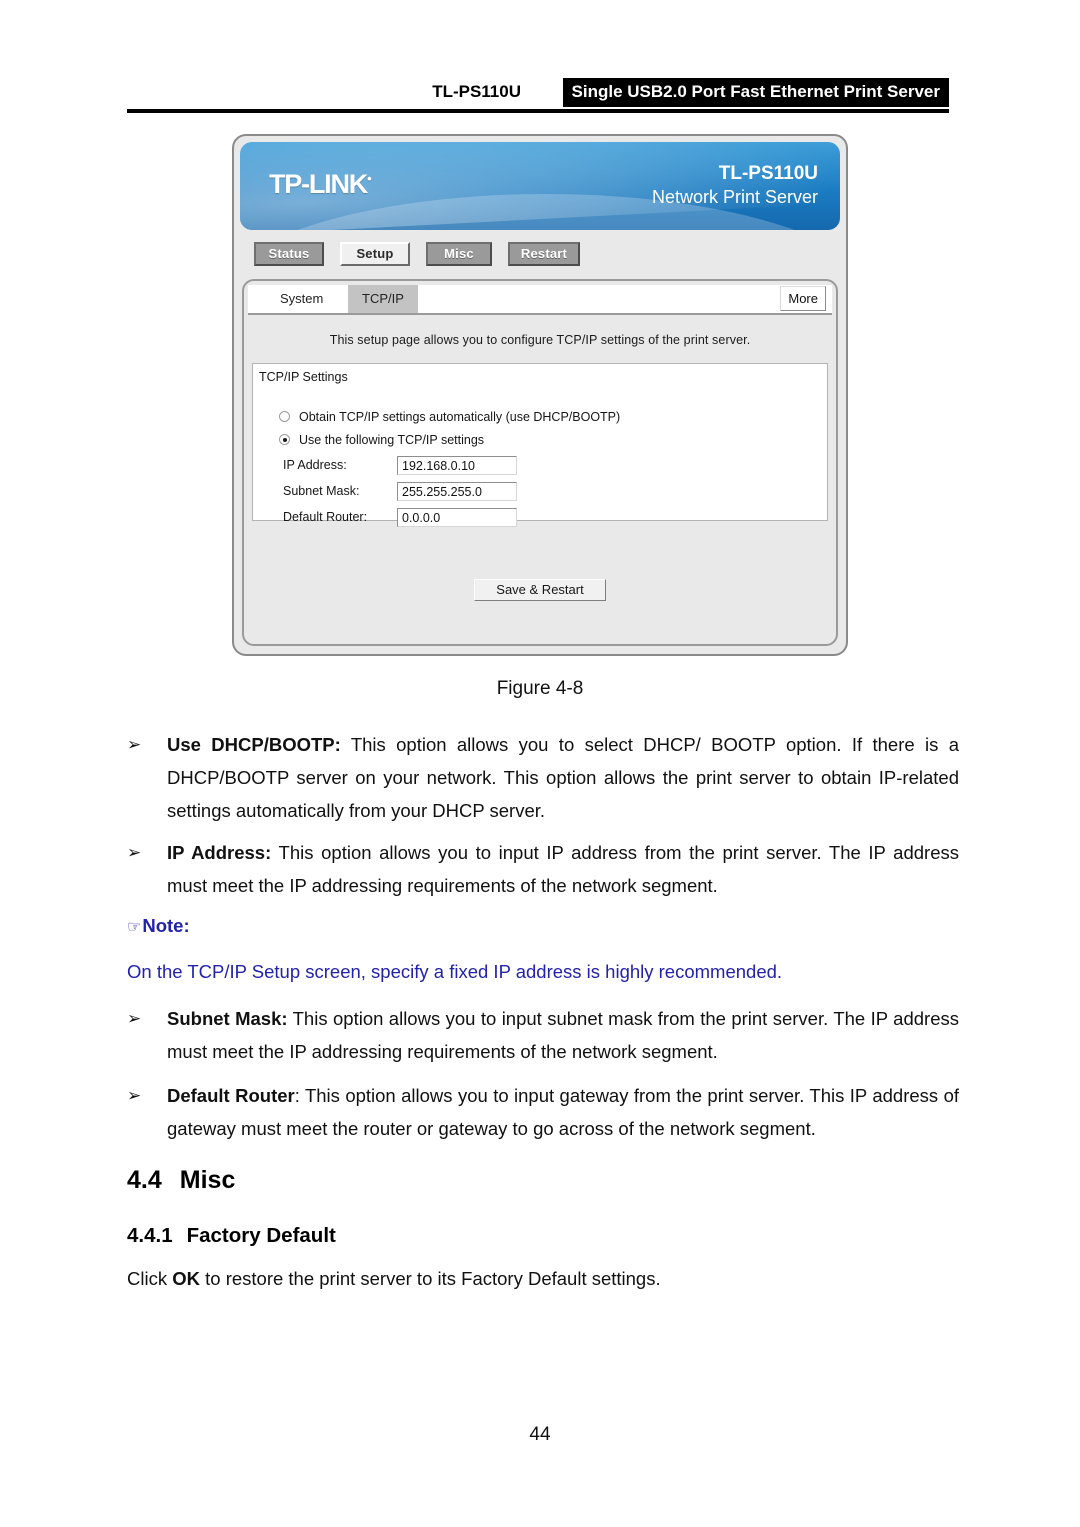 Image resolution: width=1080 pixels, height=1527 pixels. Describe the element at coordinates (150, 1235) in the screenshot. I see `subsection-number: 4.4.1` at that location.